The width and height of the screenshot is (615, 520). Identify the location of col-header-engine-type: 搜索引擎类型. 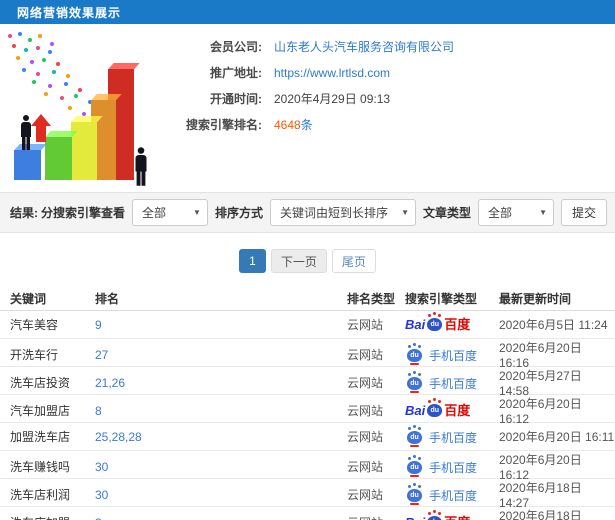
(441, 299).